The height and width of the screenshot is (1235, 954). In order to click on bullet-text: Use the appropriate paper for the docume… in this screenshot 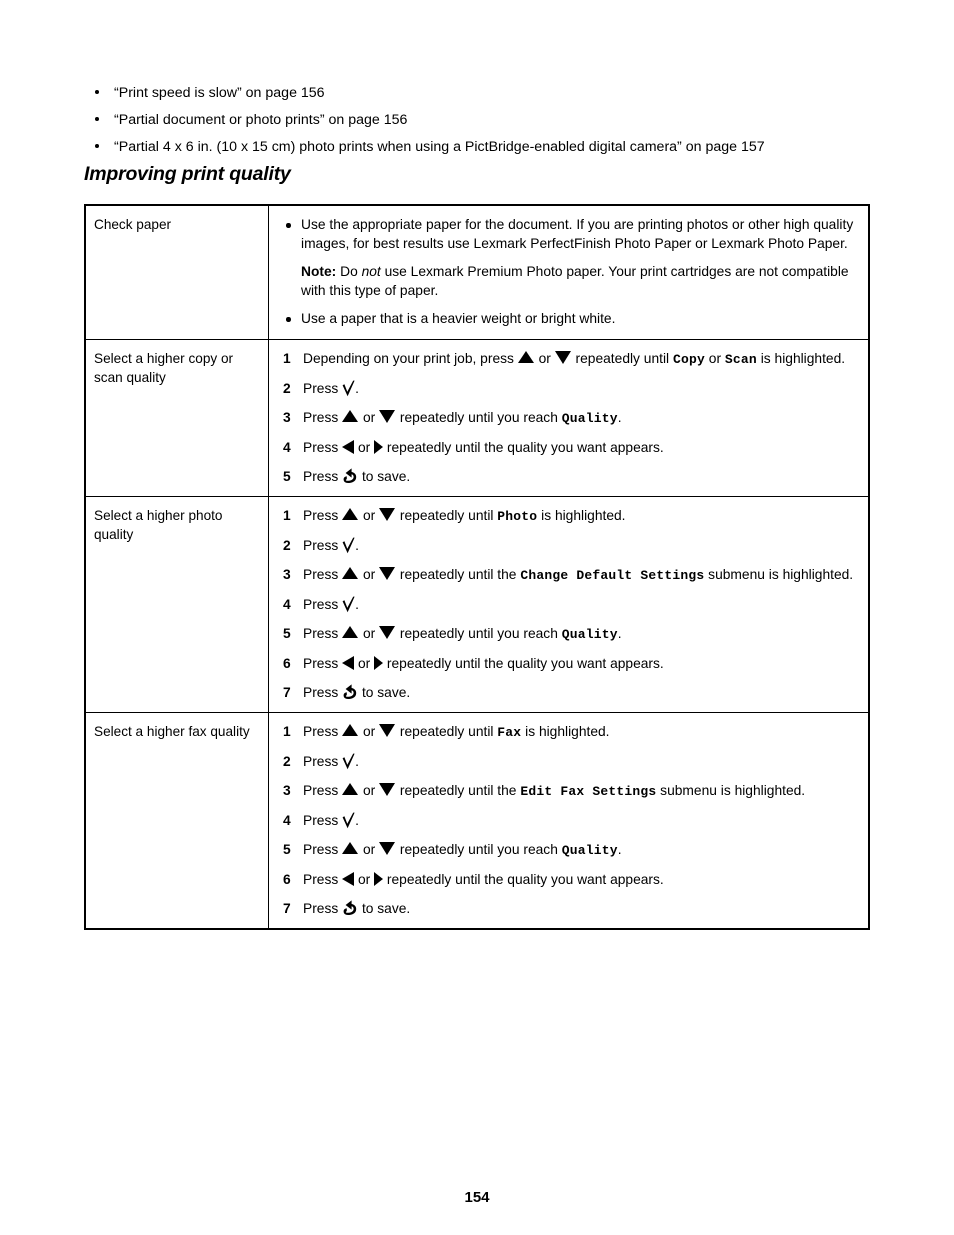, I will do `click(577, 234)`.